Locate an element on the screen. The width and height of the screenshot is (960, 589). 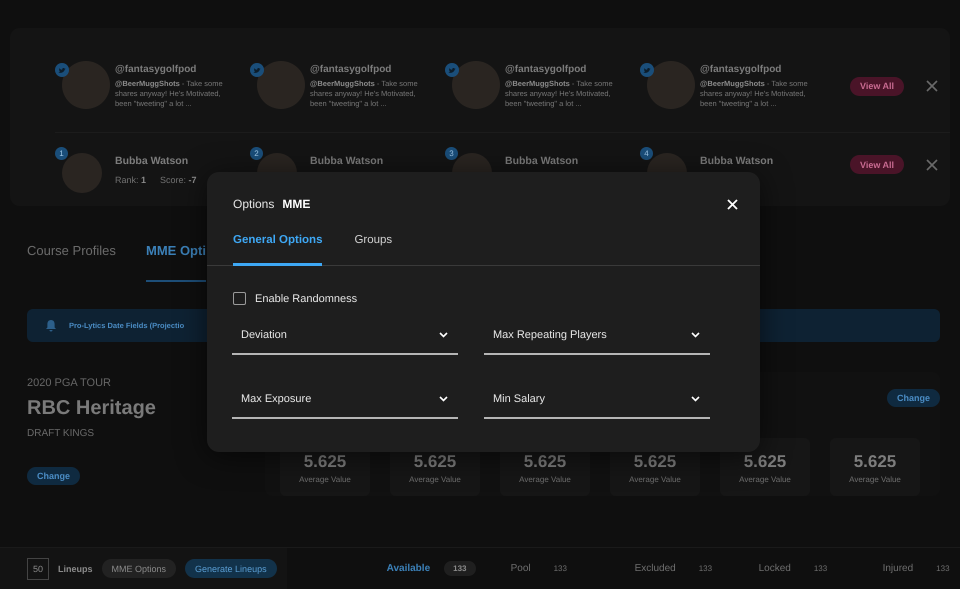
pool-tab: Locked is located at coordinates (774, 568).